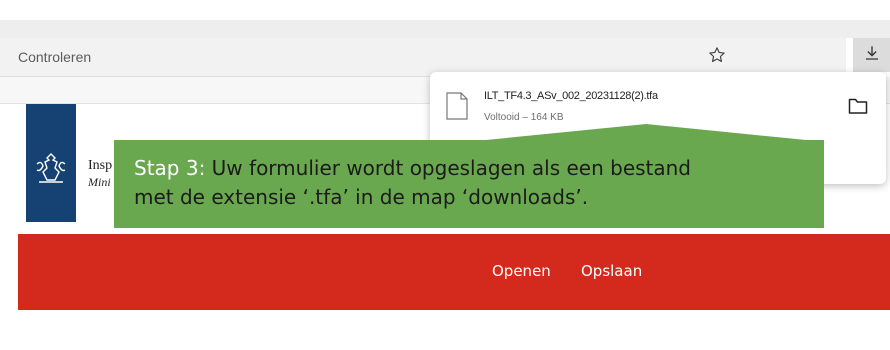  What do you see at coordinates (571, 96) in the screenshot?
I see `download-file-name: ILT_TF4.3_ASv_002_20231128(2).tfa` at bounding box center [571, 96].